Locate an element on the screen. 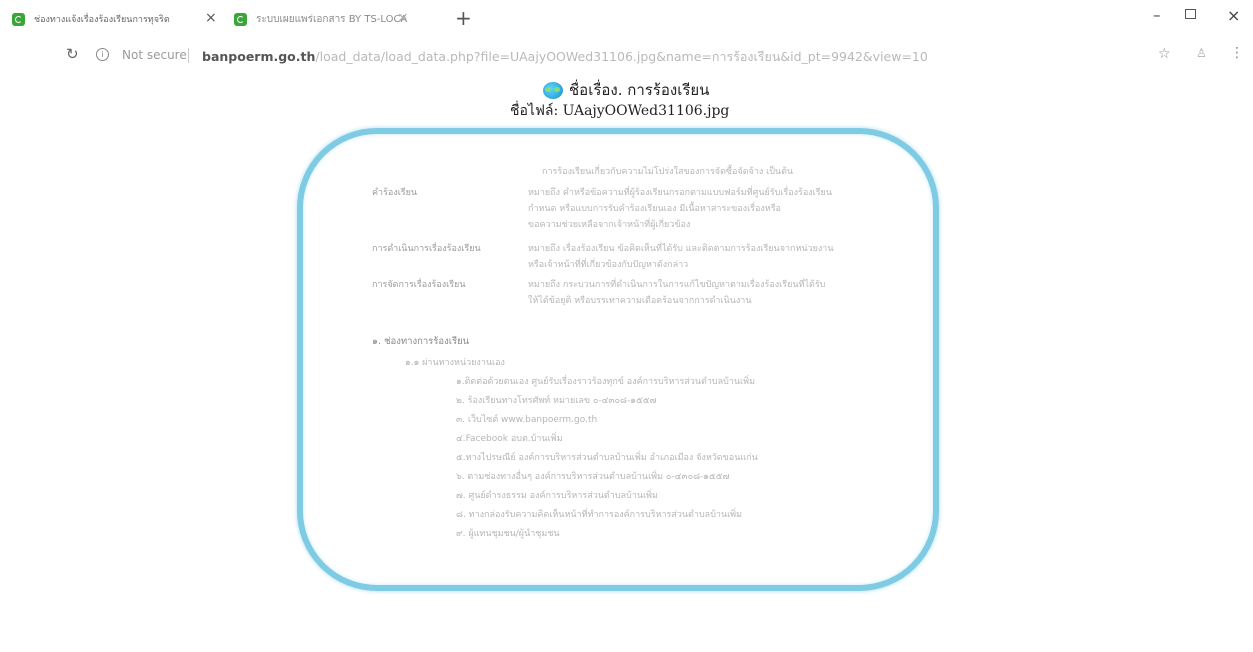 This screenshot has height=652, width=1253. address-divider is located at coordinates (188, 55).